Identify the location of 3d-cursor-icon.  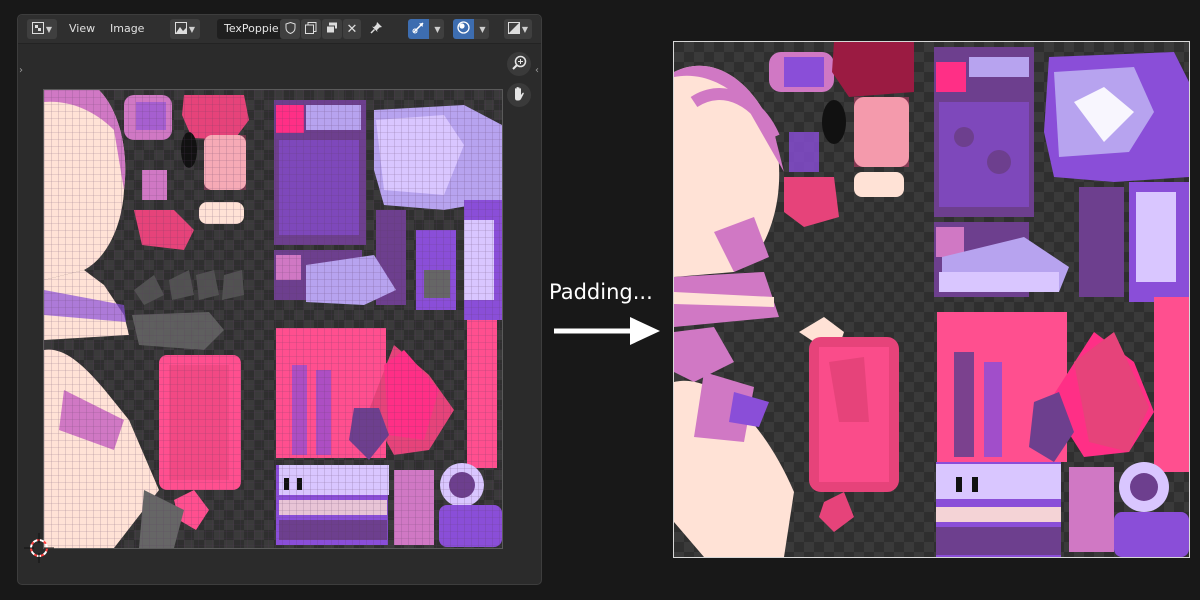
(39, 548).